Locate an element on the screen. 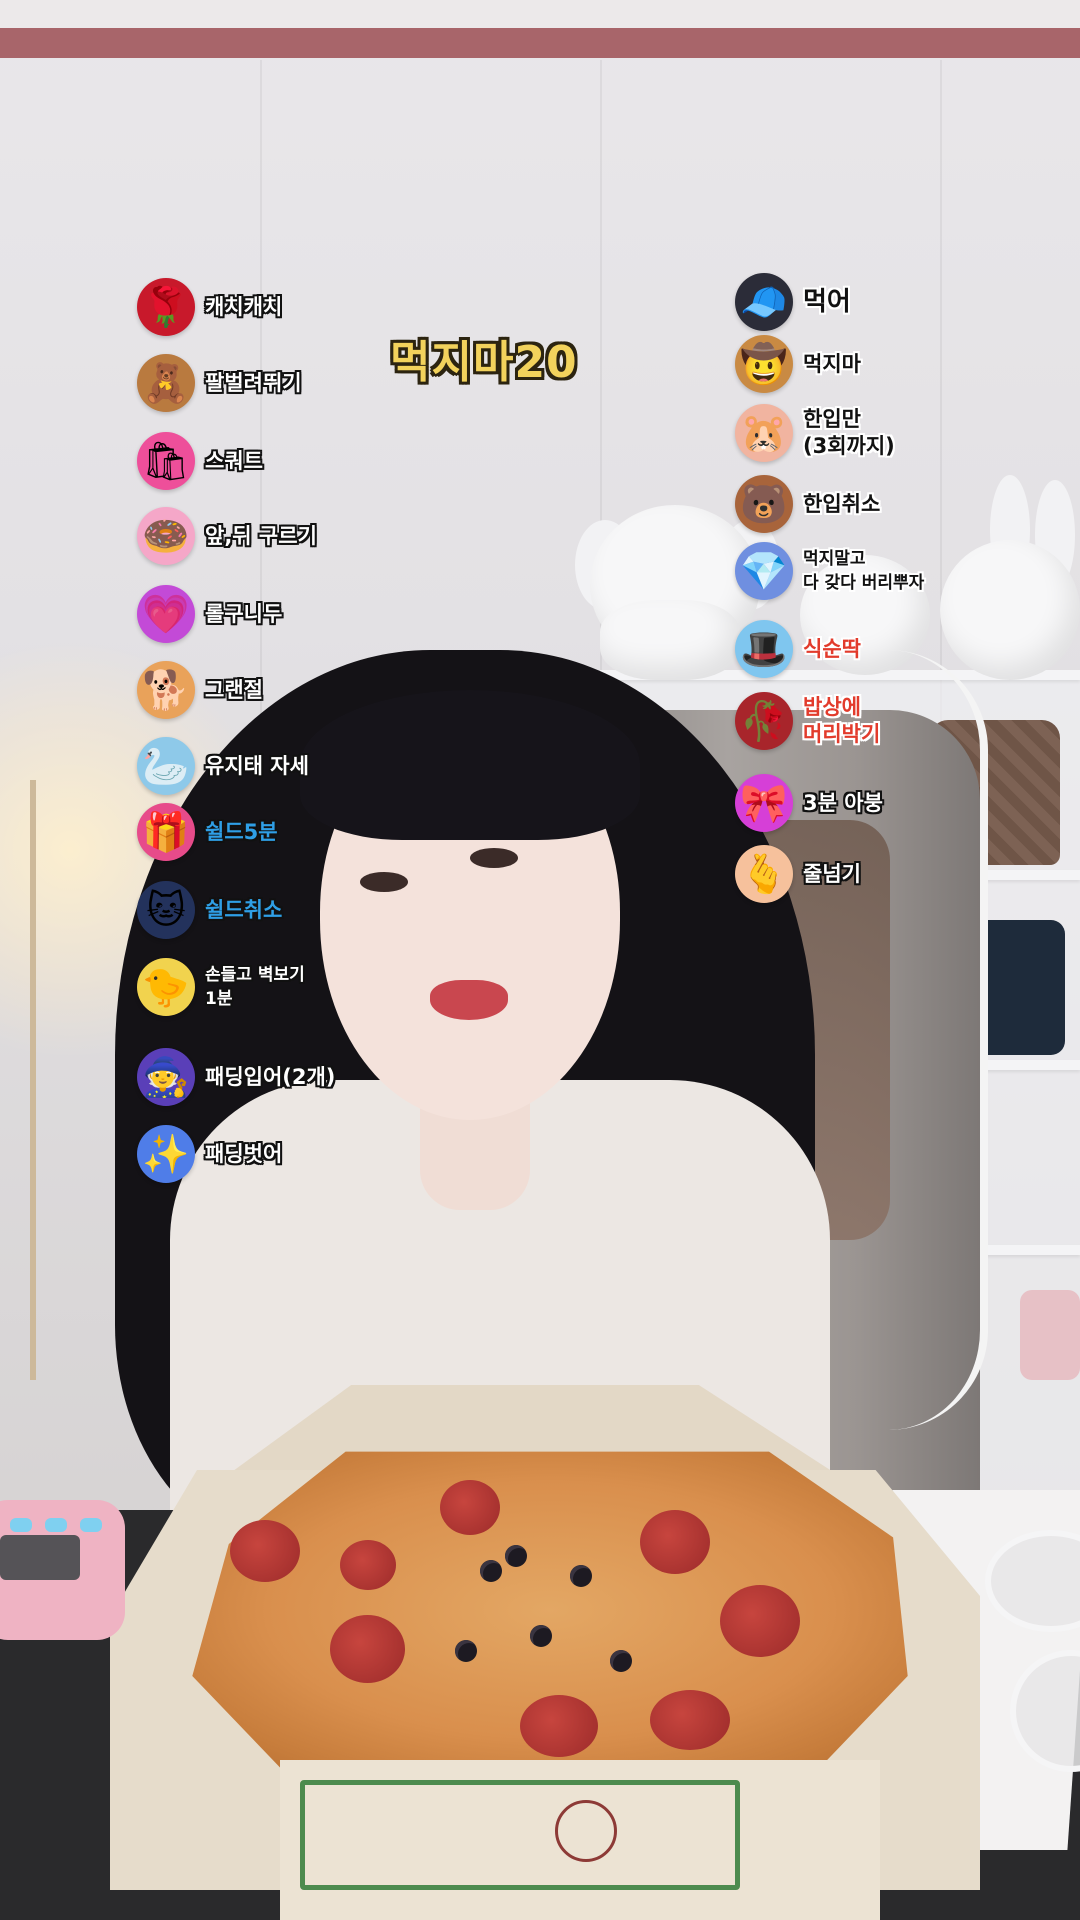  donation-counter: 먹지마20 is located at coordinates (484, 362).